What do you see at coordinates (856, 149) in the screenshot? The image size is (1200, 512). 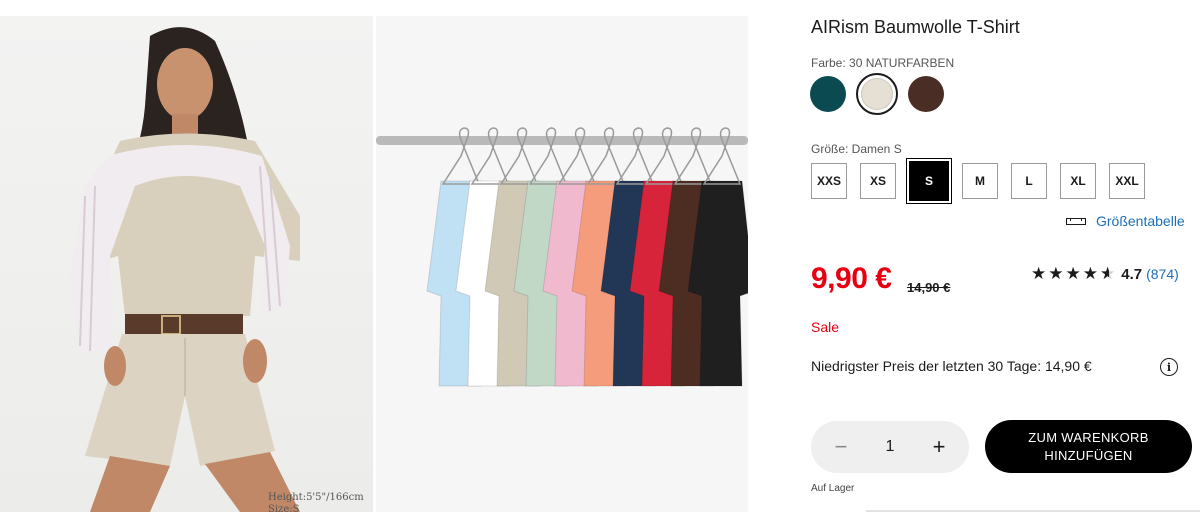 I see `size-label: Größe: Damen S` at bounding box center [856, 149].